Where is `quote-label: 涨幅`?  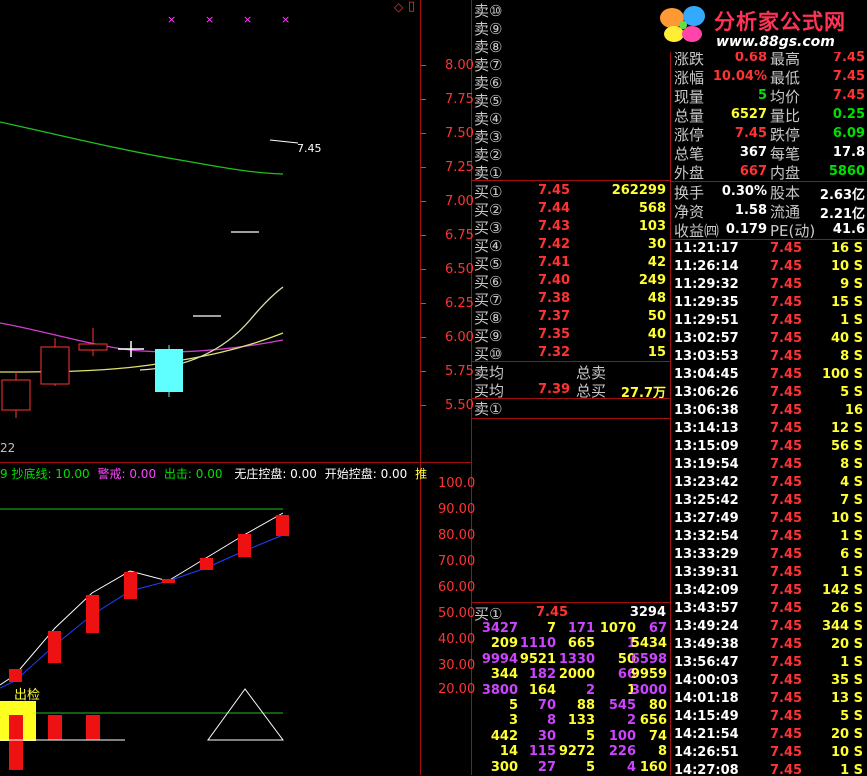 quote-label: 涨幅 is located at coordinates (689, 78).